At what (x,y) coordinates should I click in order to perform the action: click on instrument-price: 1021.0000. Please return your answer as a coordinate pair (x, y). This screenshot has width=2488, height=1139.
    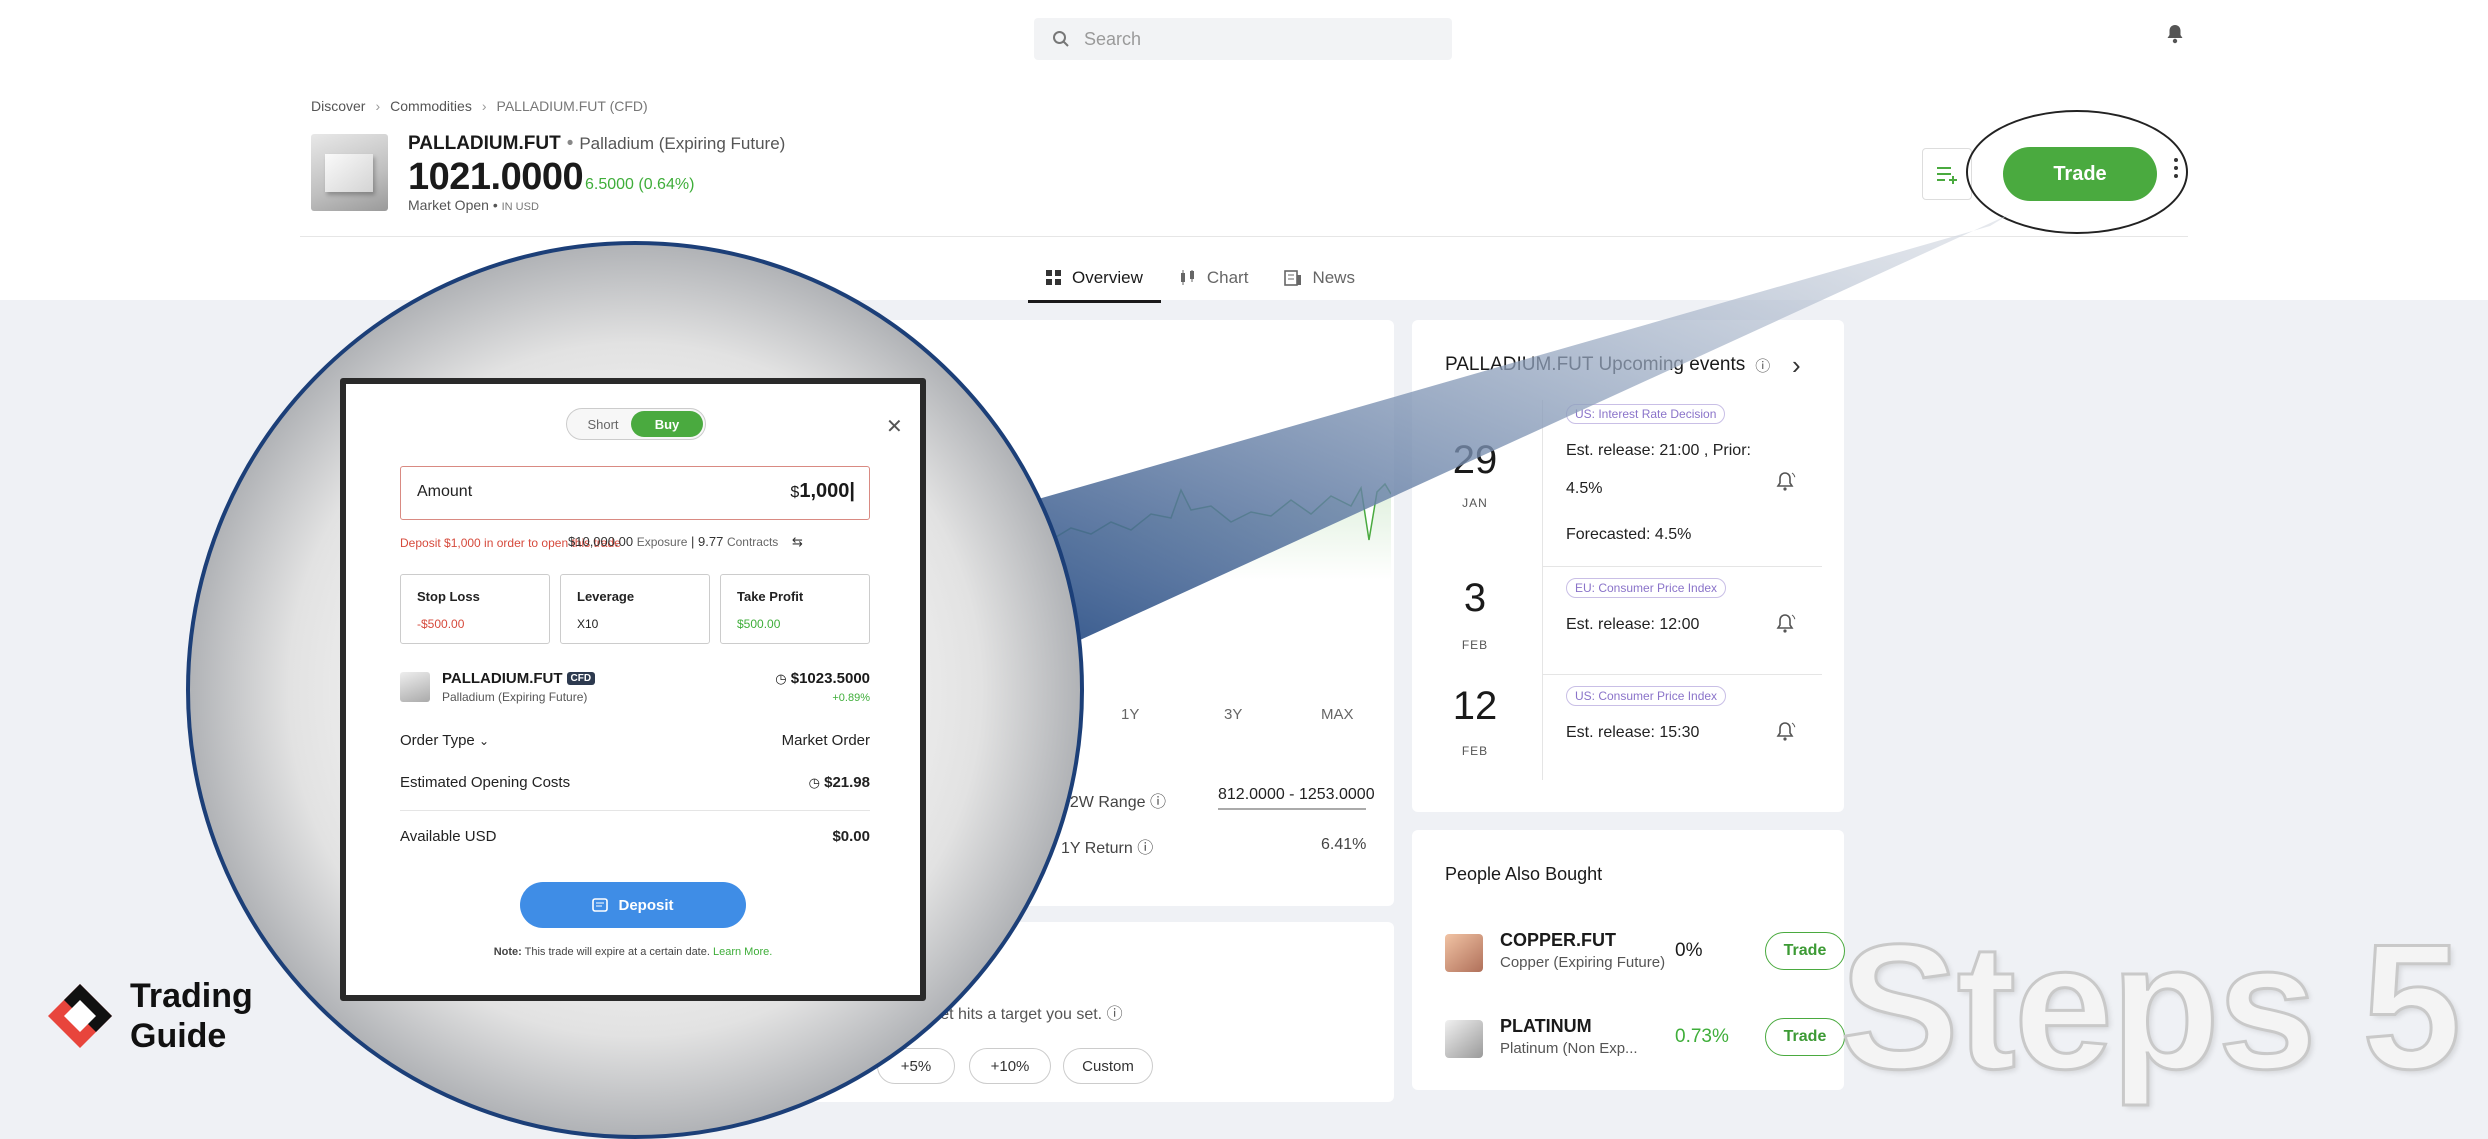
    Looking at the image, I should click on (496, 177).